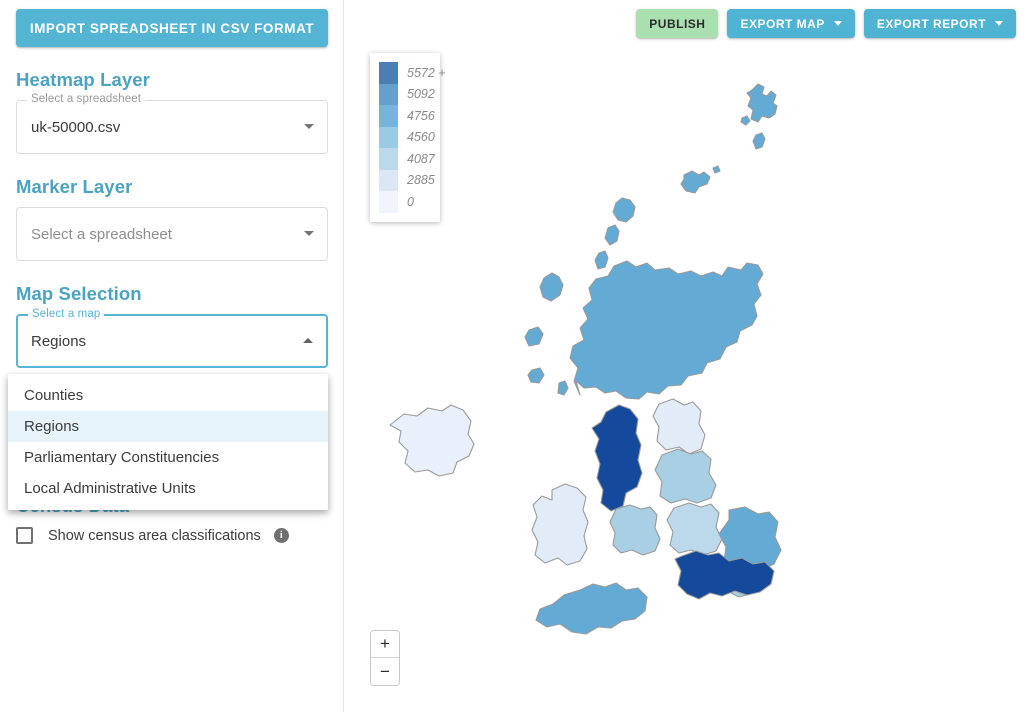  What do you see at coordinates (695, 182) in the screenshot?
I see `region-orkney` at bounding box center [695, 182].